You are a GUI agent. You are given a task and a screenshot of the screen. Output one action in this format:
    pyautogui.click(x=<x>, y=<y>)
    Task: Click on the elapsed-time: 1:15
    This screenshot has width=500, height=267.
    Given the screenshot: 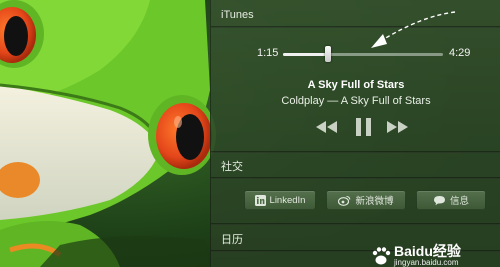 What is the action you would take?
    pyautogui.click(x=268, y=53)
    